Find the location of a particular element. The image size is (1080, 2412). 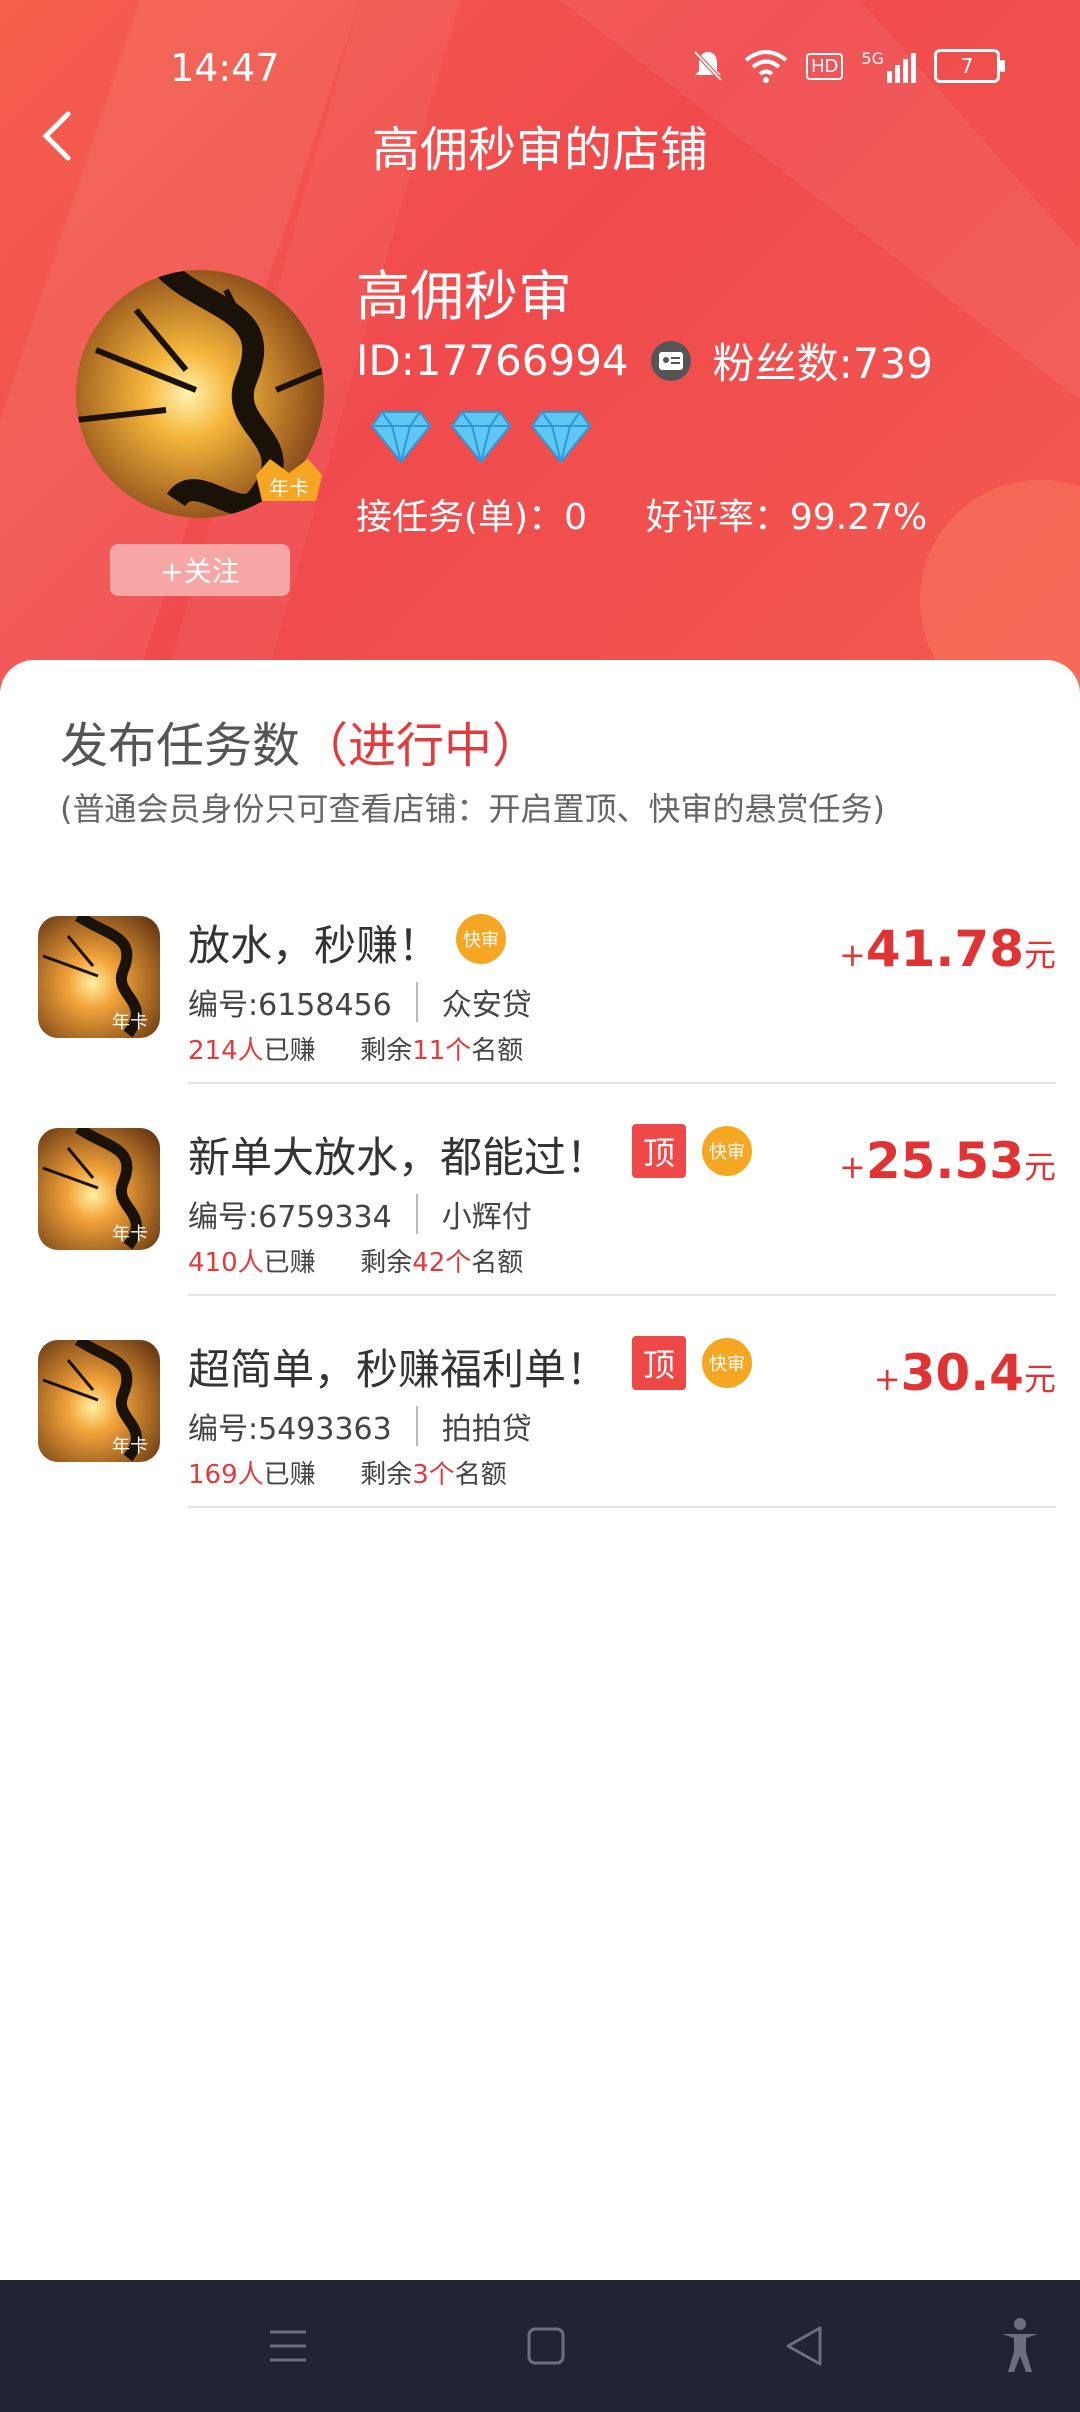

task-number: 编号:5493363 is located at coordinates (290, 1429).